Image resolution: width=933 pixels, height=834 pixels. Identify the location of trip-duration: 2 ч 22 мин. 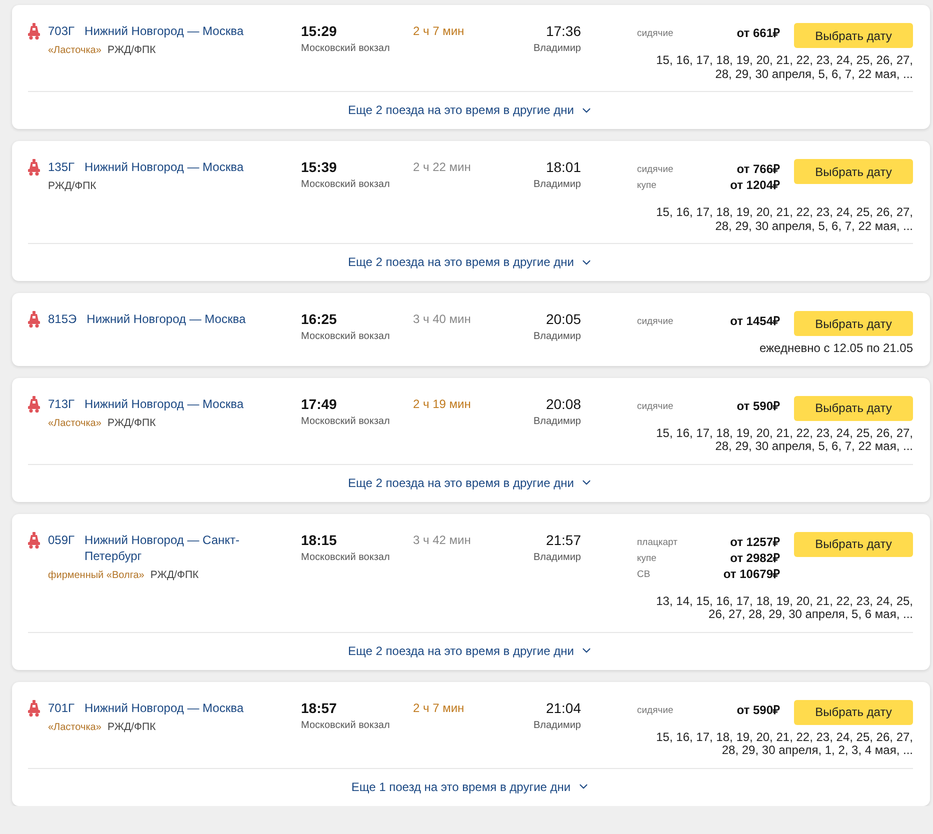
(442, 167).